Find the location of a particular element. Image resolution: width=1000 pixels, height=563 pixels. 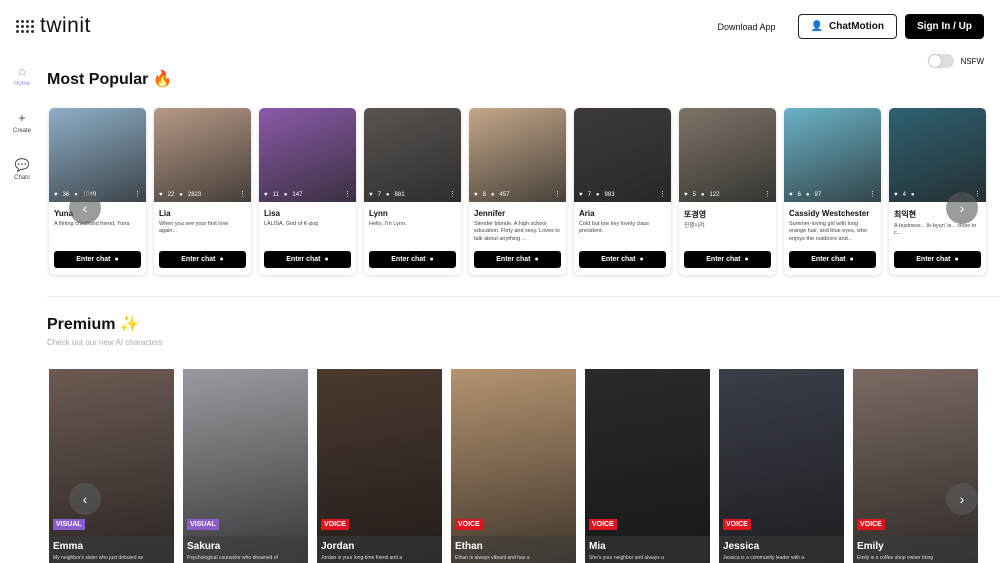

likes-count: 6 is located at coordinates (799, 195).